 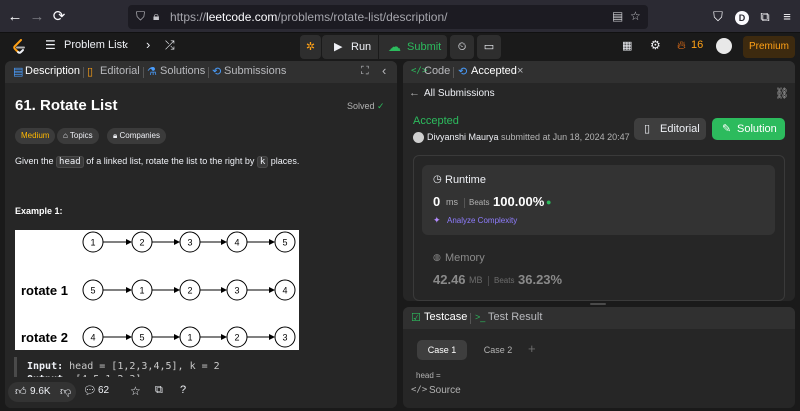 What do you see at coordinates (120, 71) in the screenshot?
I see `tab-editorial: Editorial` at bounding box center [120, 71].